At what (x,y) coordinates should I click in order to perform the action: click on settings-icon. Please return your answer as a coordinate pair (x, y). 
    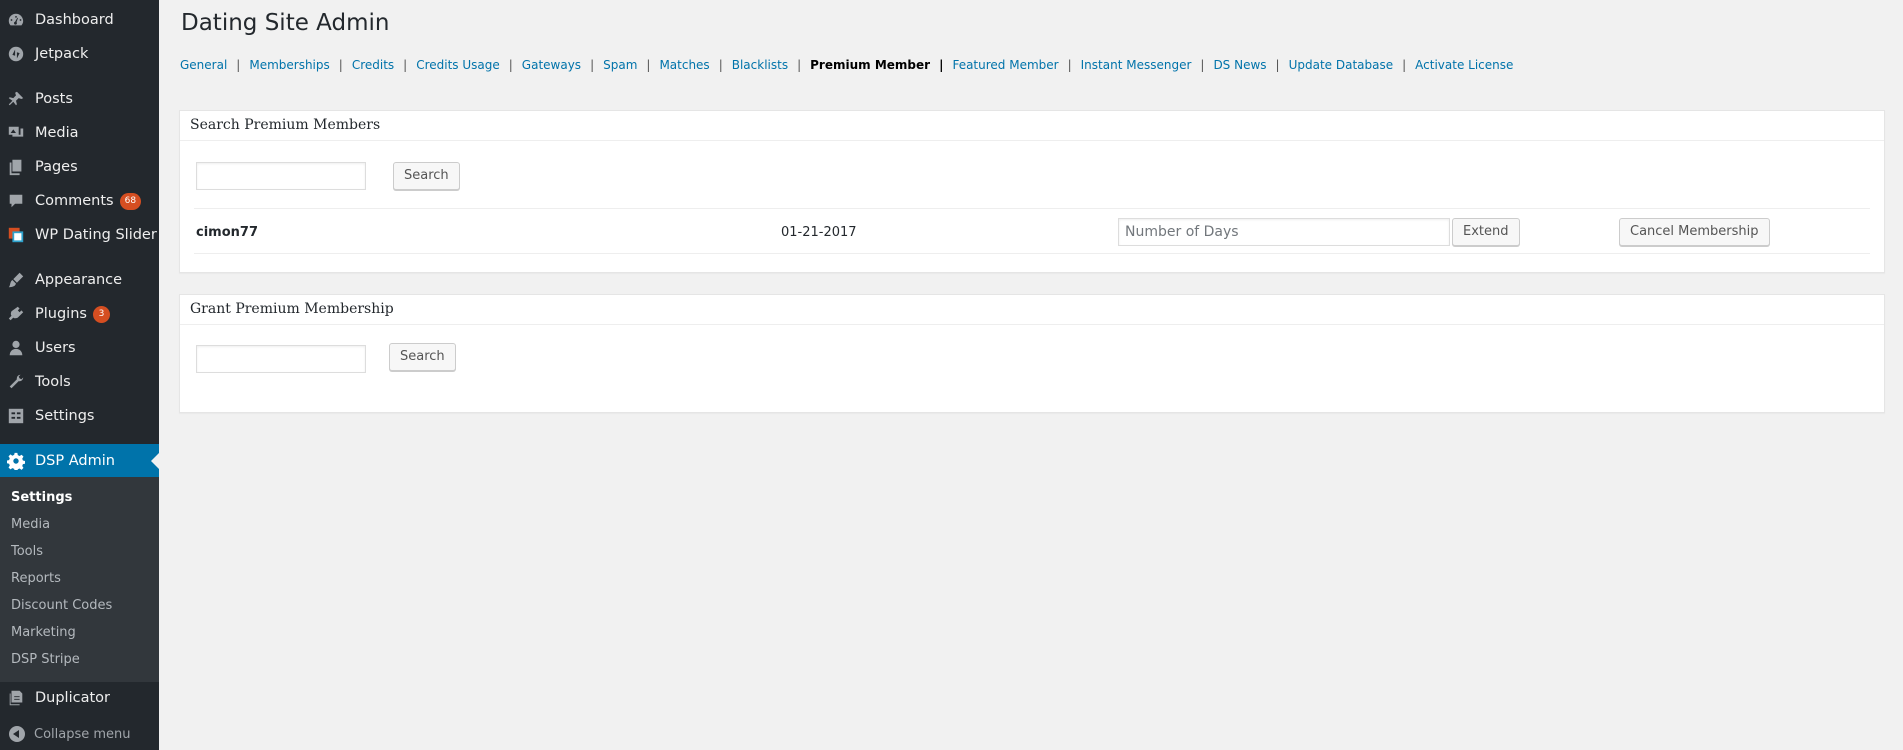
    Looking at the image, I should click on (16, 416).